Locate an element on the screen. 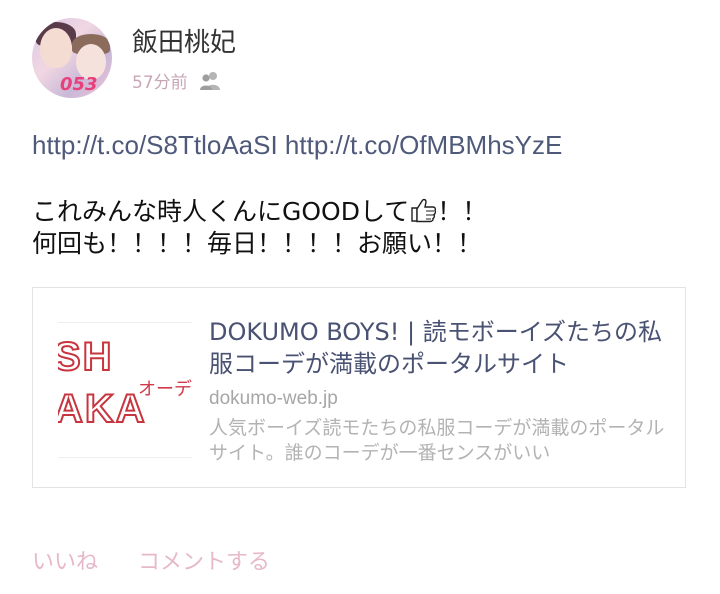  thumbnail-text: AKA is located at coordinates (102, 409).